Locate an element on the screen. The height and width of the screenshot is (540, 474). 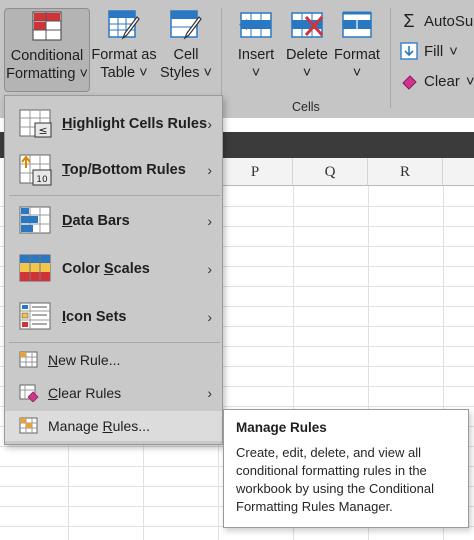
column-header-r: R is located at coordinates (405, 172).